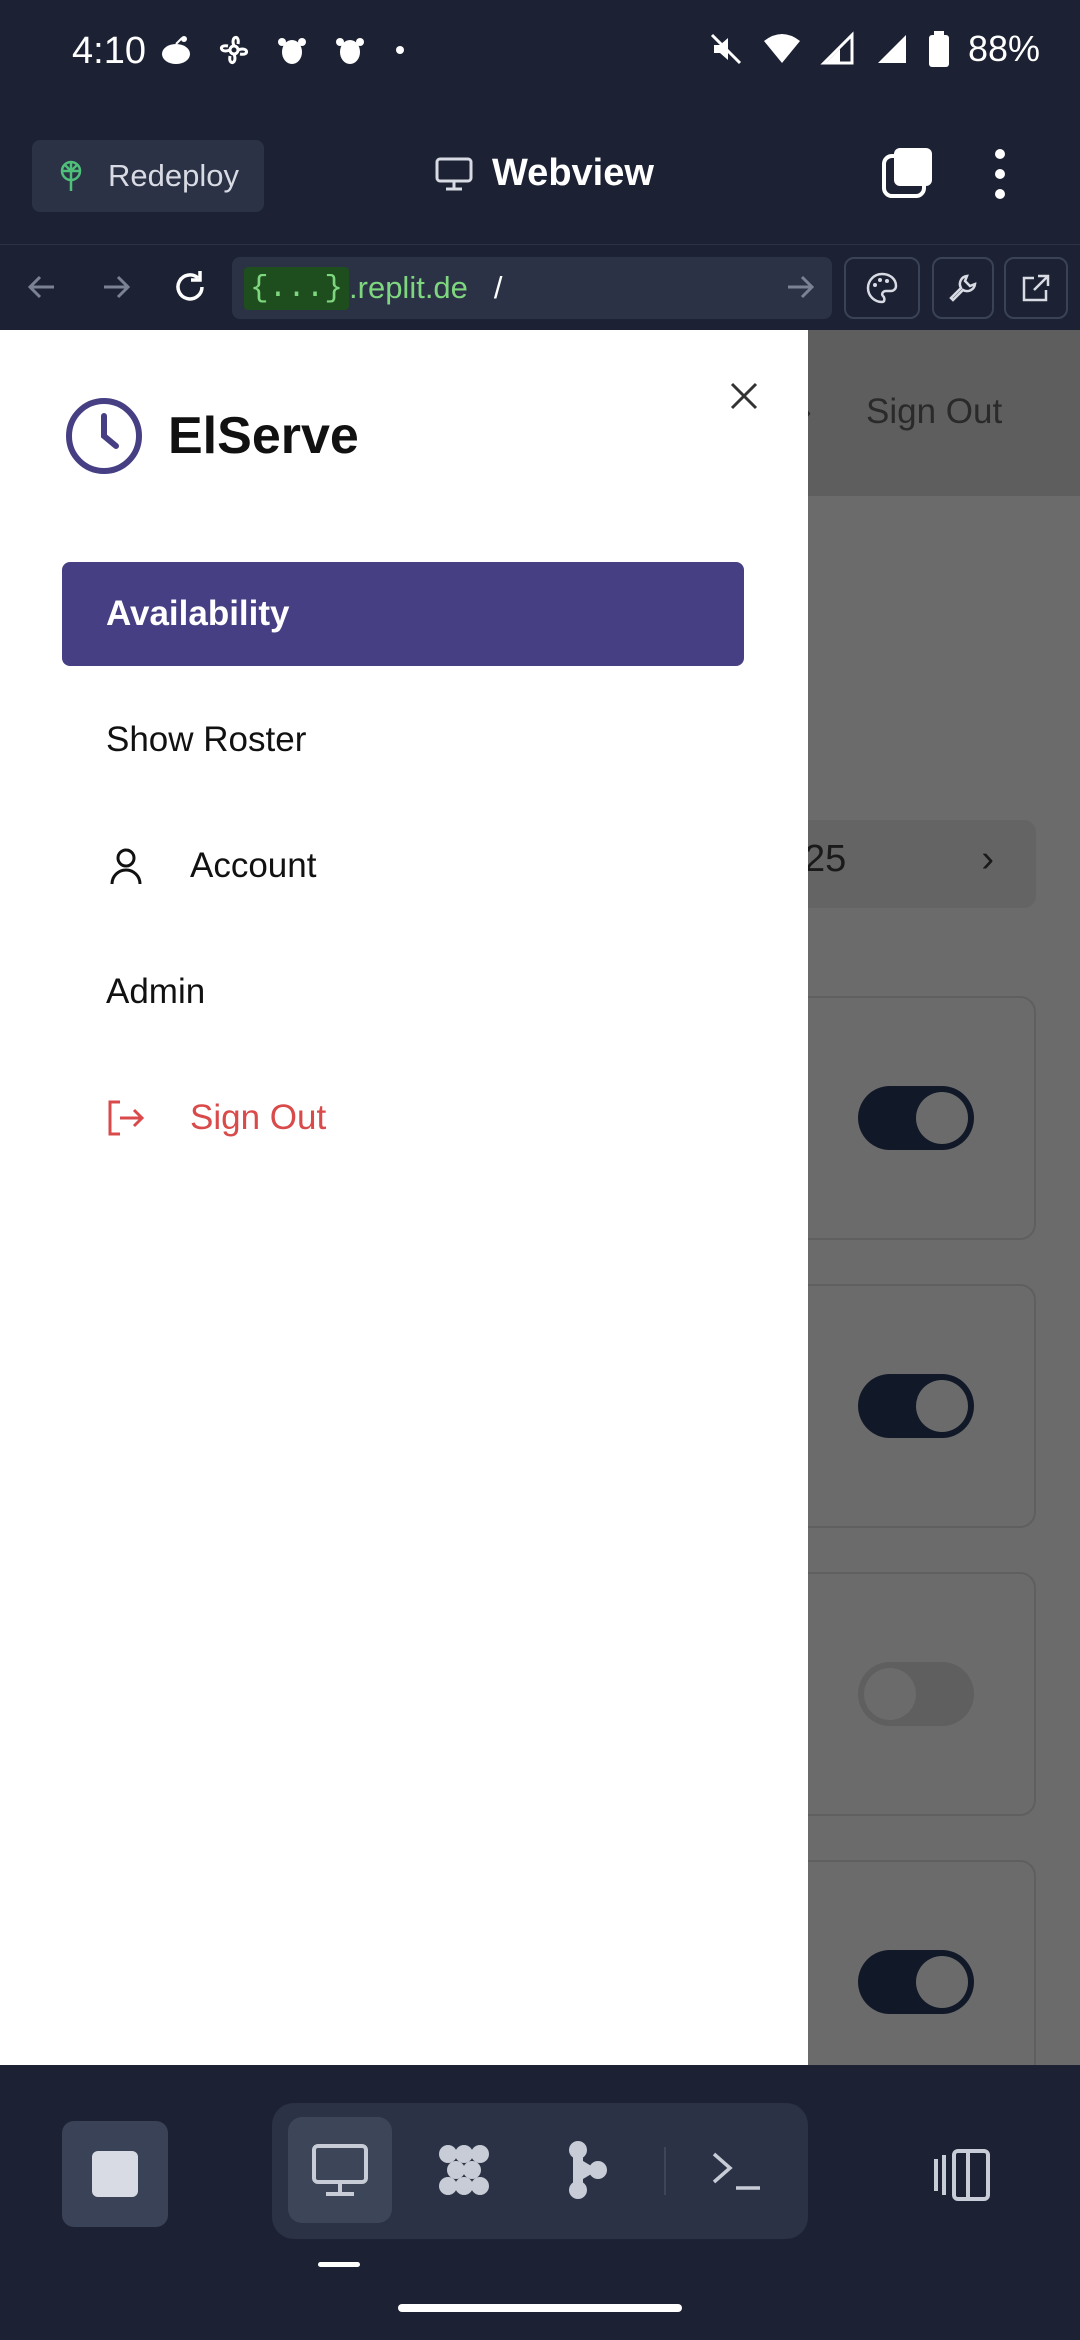 This screenshot has width=1080, height=2340. Describe the element at coordinates (253, 865) in the screenshot. I see `menu-item-label: Account` at that location.